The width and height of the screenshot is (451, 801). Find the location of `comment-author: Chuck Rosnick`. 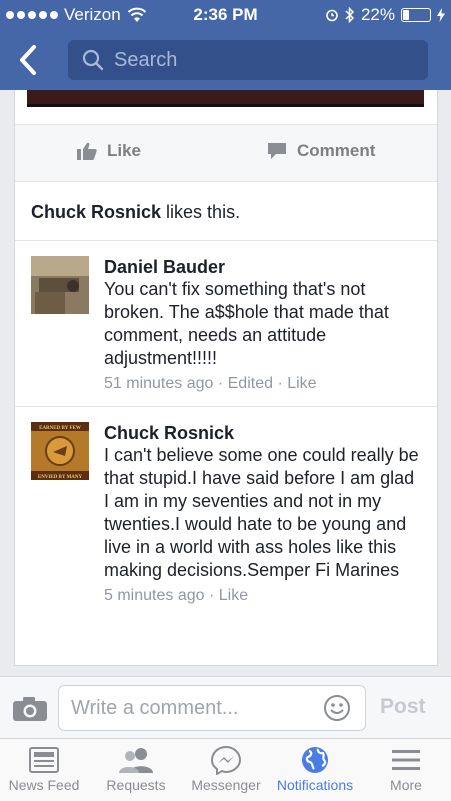

comment-author: Chuck Rosnick is located at coordinates (264, 433).